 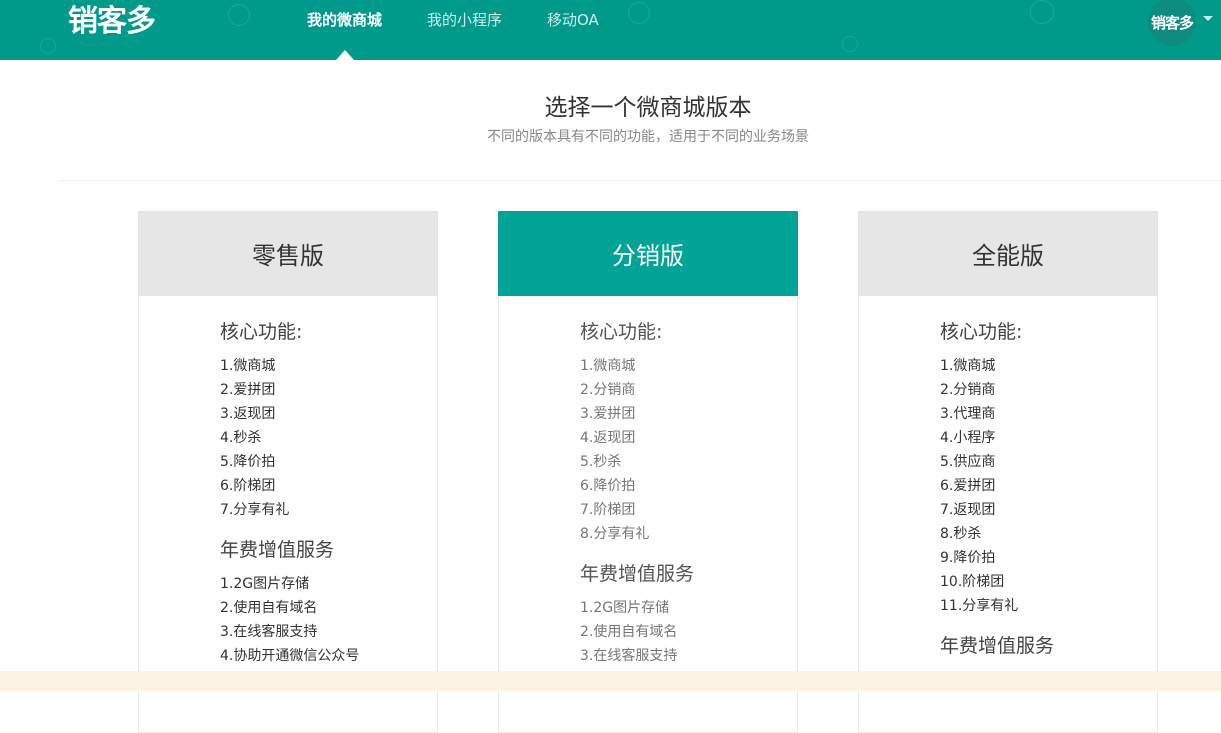 I want to click on list-item: 3.代理商, so click(x=968, y=414).